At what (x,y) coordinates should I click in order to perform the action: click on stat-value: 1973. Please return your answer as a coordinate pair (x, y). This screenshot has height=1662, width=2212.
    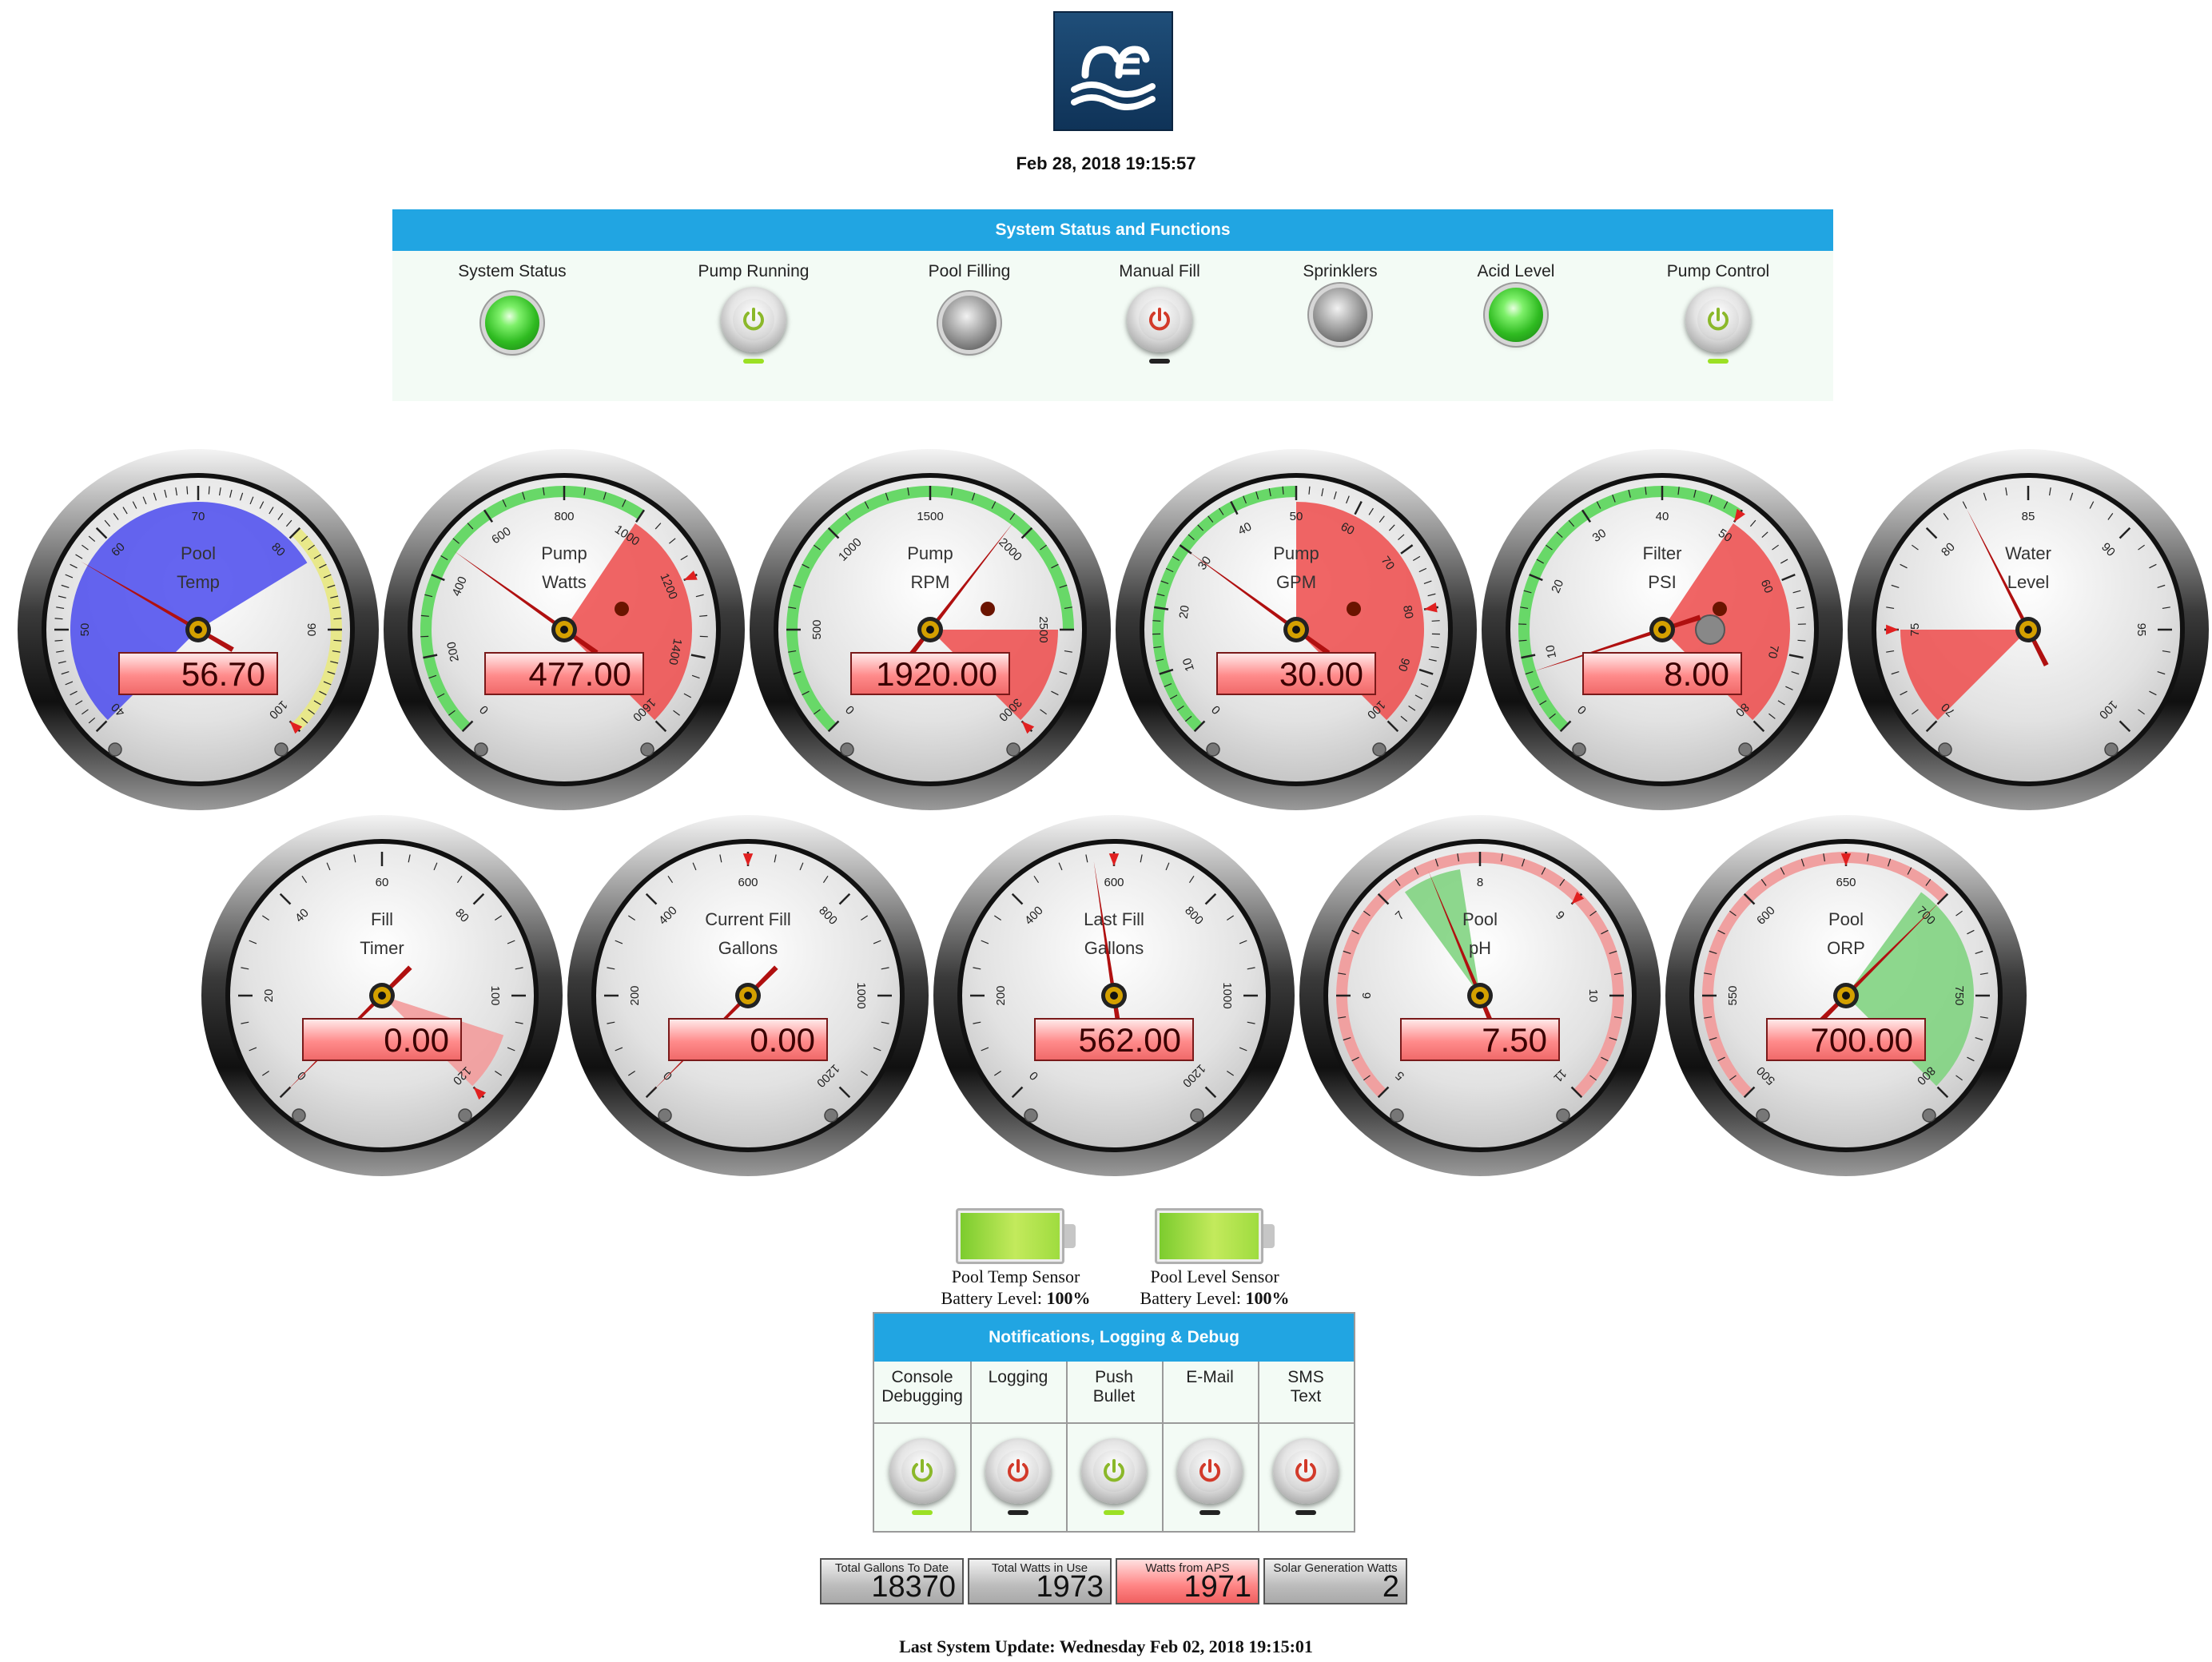
    Looking at the image, I should click on (1070, 1587).